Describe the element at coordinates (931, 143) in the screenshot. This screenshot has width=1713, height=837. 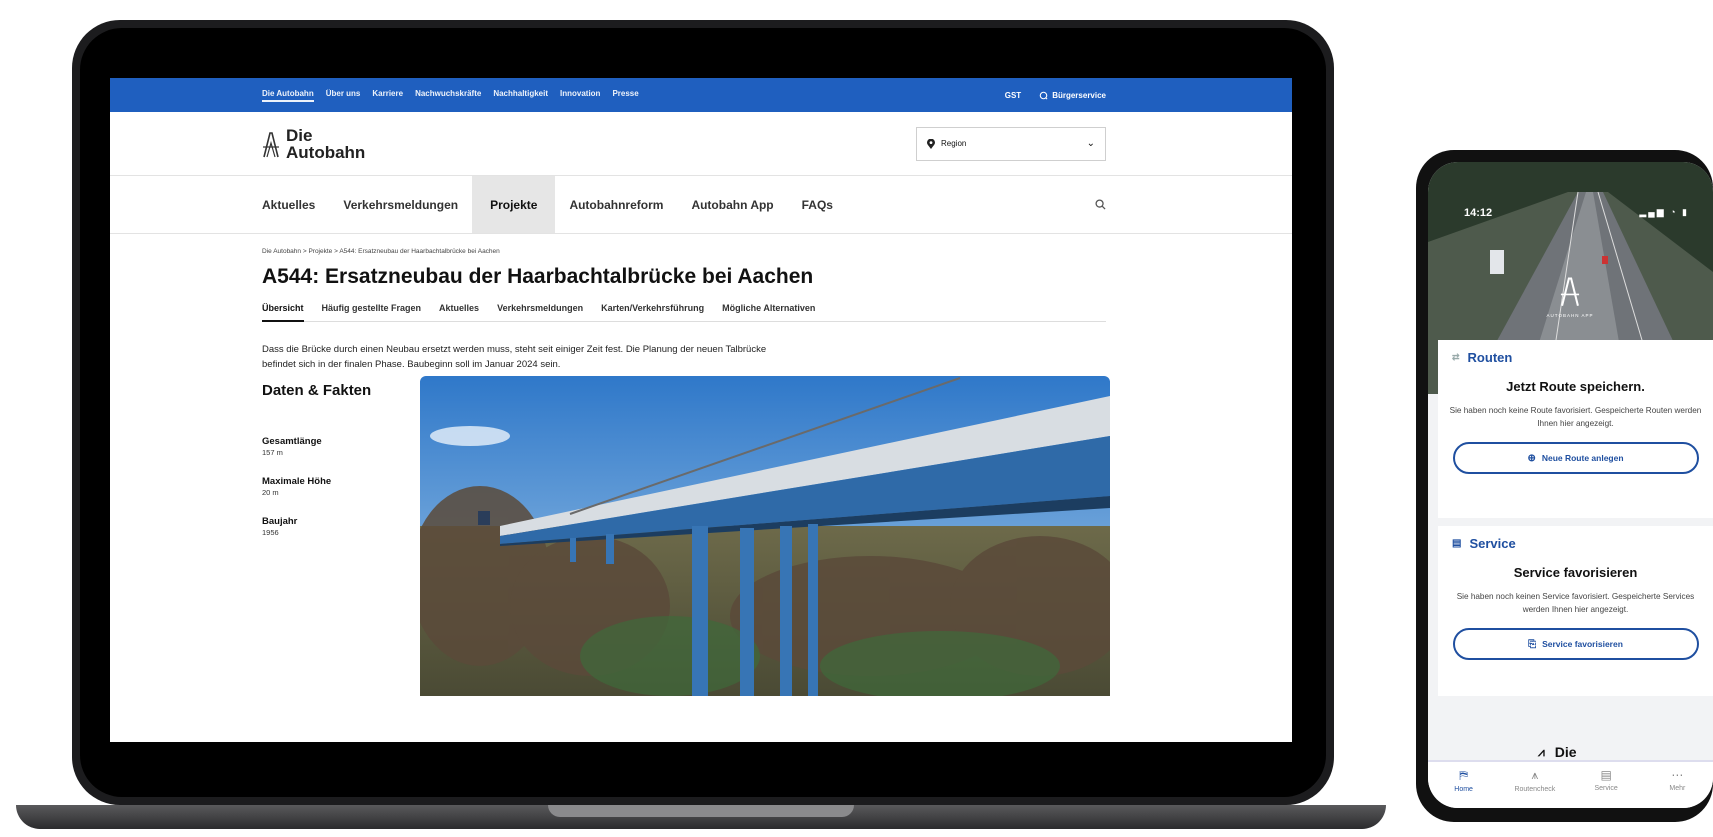
I see `location-pin-icon` at that location.